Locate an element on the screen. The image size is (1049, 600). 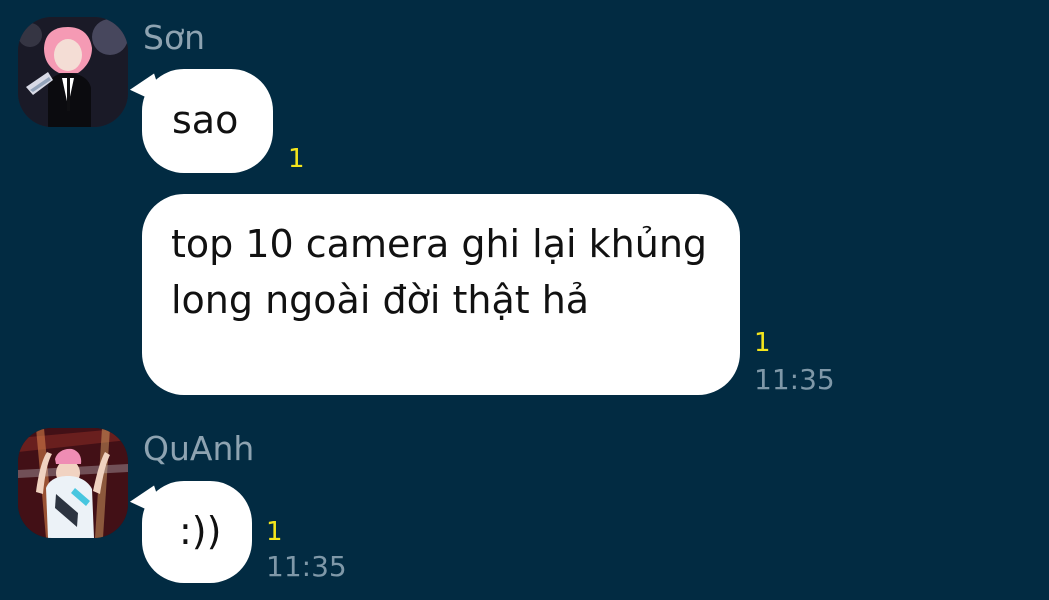
sender-name: Sơn is located at coordinates (174, 37).